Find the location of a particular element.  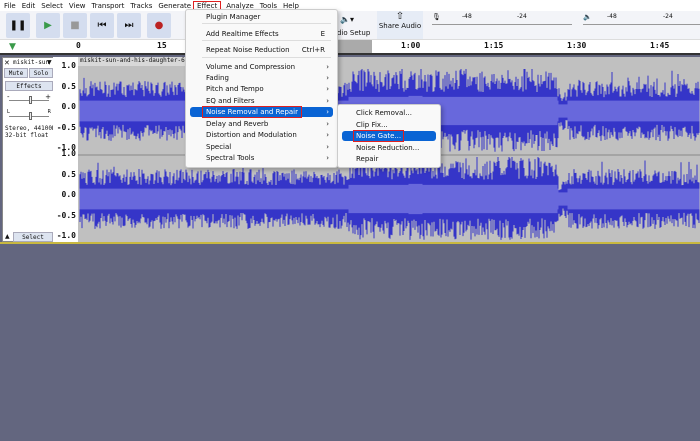

selection-region is located at coordinates (355, 46).